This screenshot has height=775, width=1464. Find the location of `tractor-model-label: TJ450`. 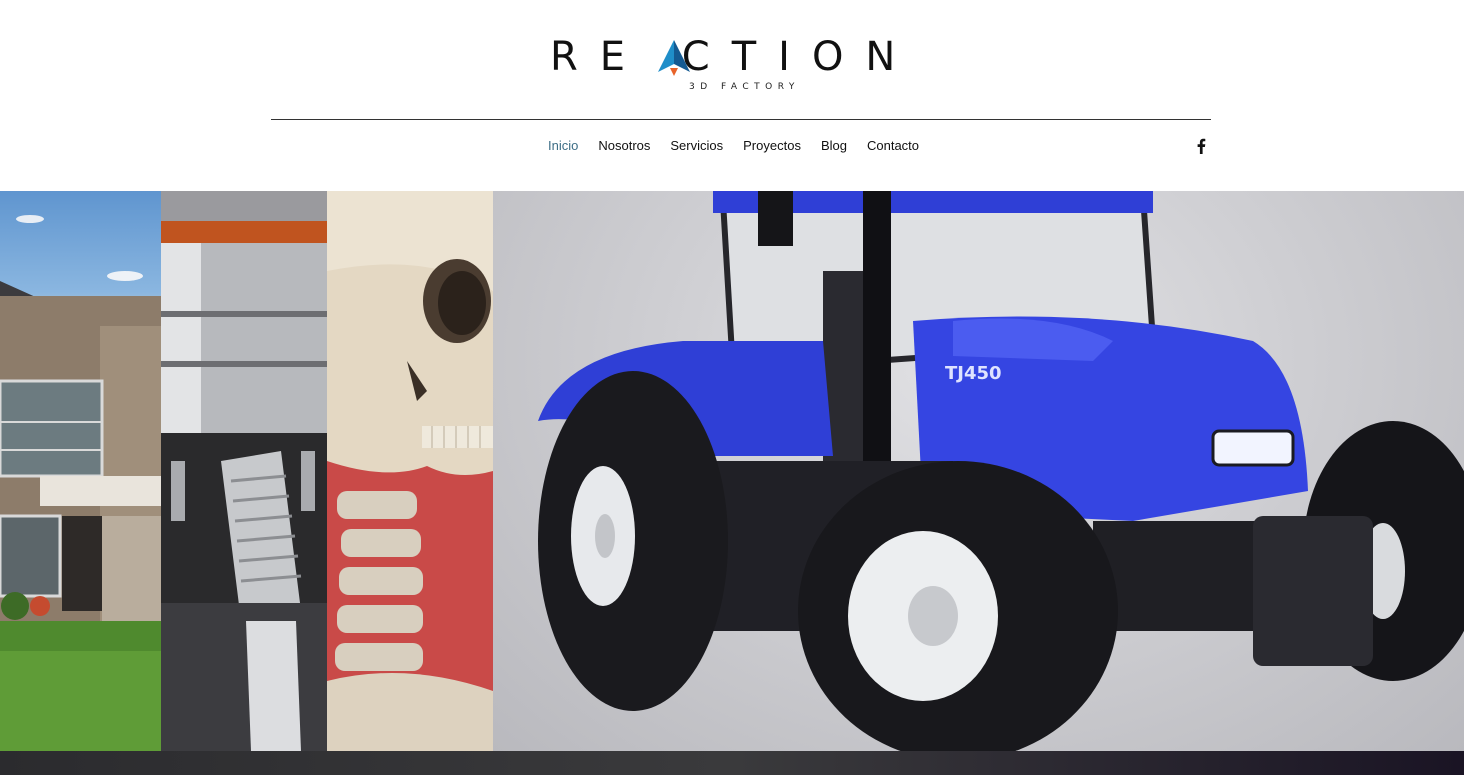

tractor-model-label: TJ450 is located at coordinates (973, 373).